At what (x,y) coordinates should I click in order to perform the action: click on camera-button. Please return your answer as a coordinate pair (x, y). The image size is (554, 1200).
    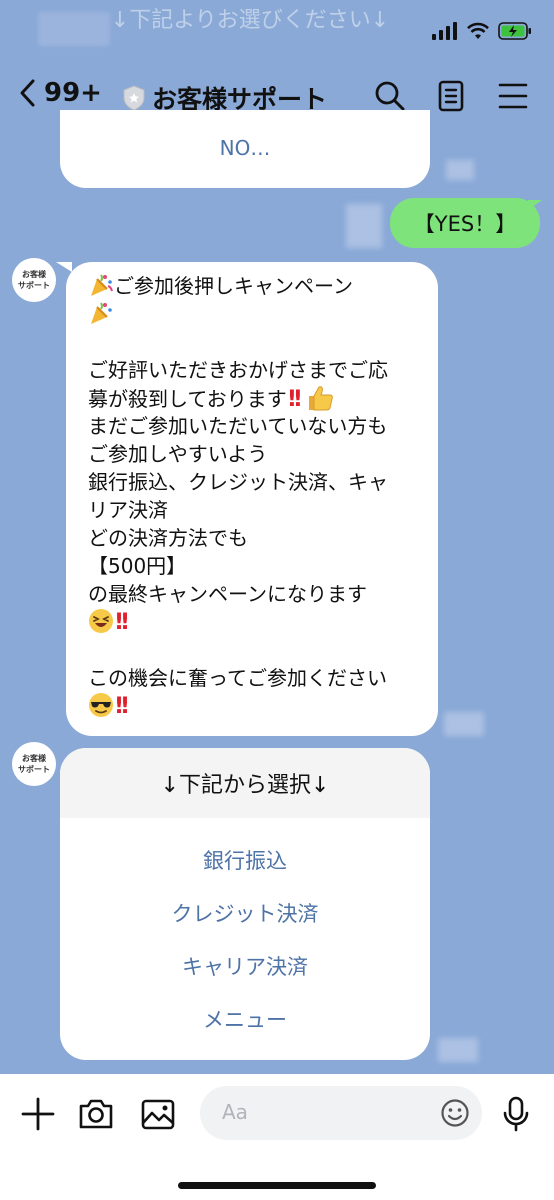
    Looking at the image, I should click on (96, 1114).